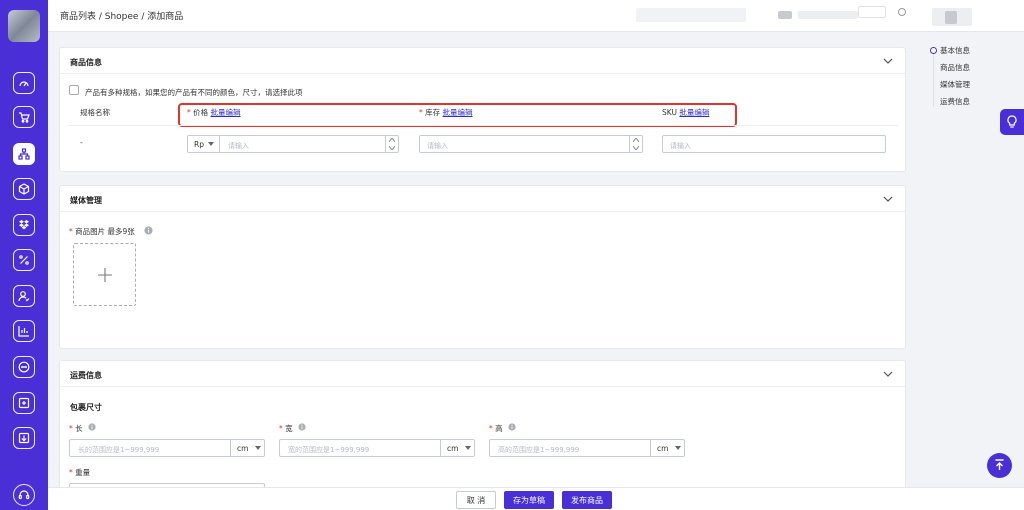  What do you see at coordinates (663, 448) in the screenshot?
I see `height-unit: cm` at bounding box center [663, 448].